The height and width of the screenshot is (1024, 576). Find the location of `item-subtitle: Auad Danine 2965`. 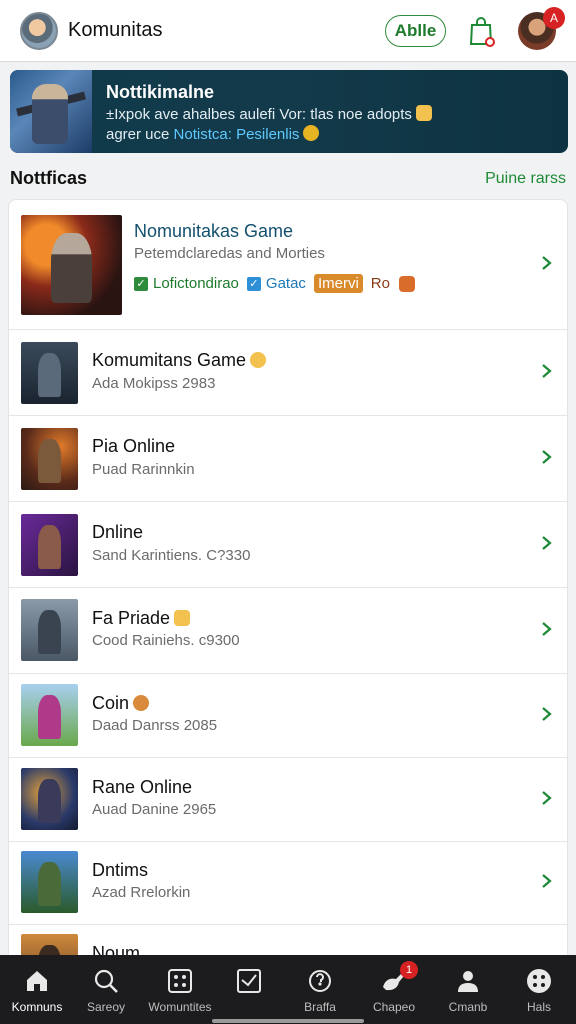

item-subtitle: Auad Danine 2965 is located at coordinates (154, 809).